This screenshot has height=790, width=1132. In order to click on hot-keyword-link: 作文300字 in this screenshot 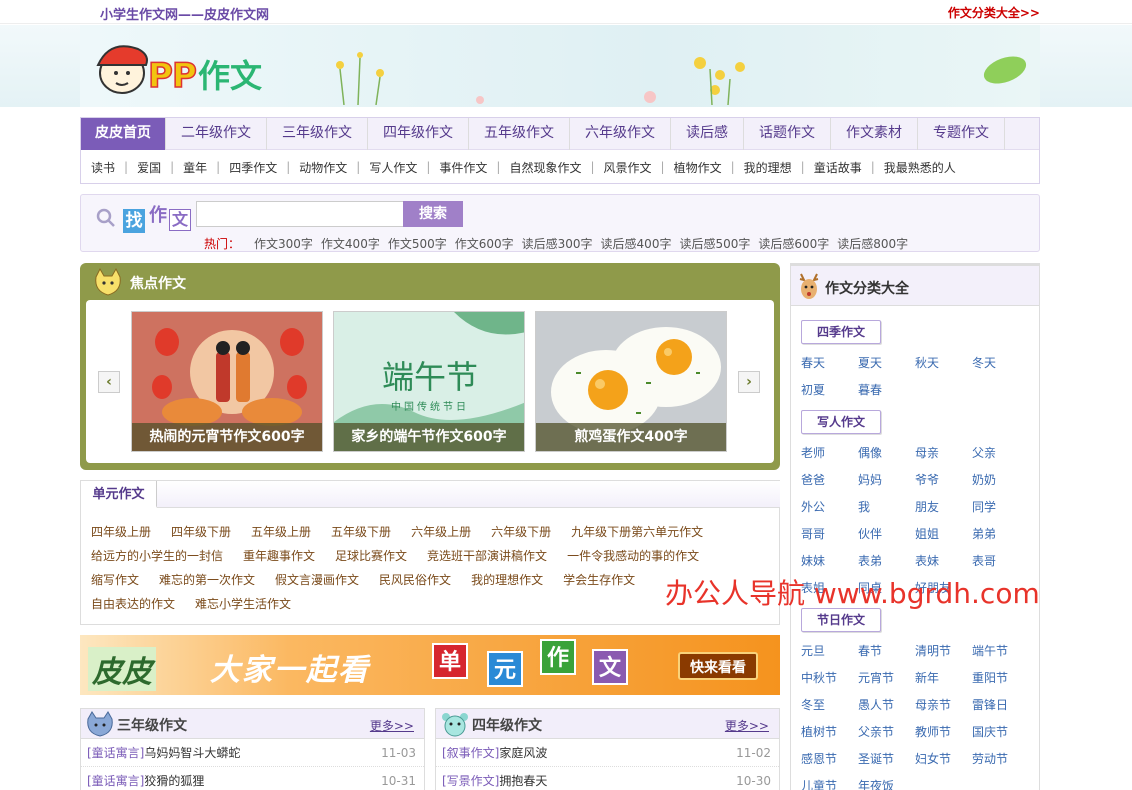, I will do `click(283, 243)`.